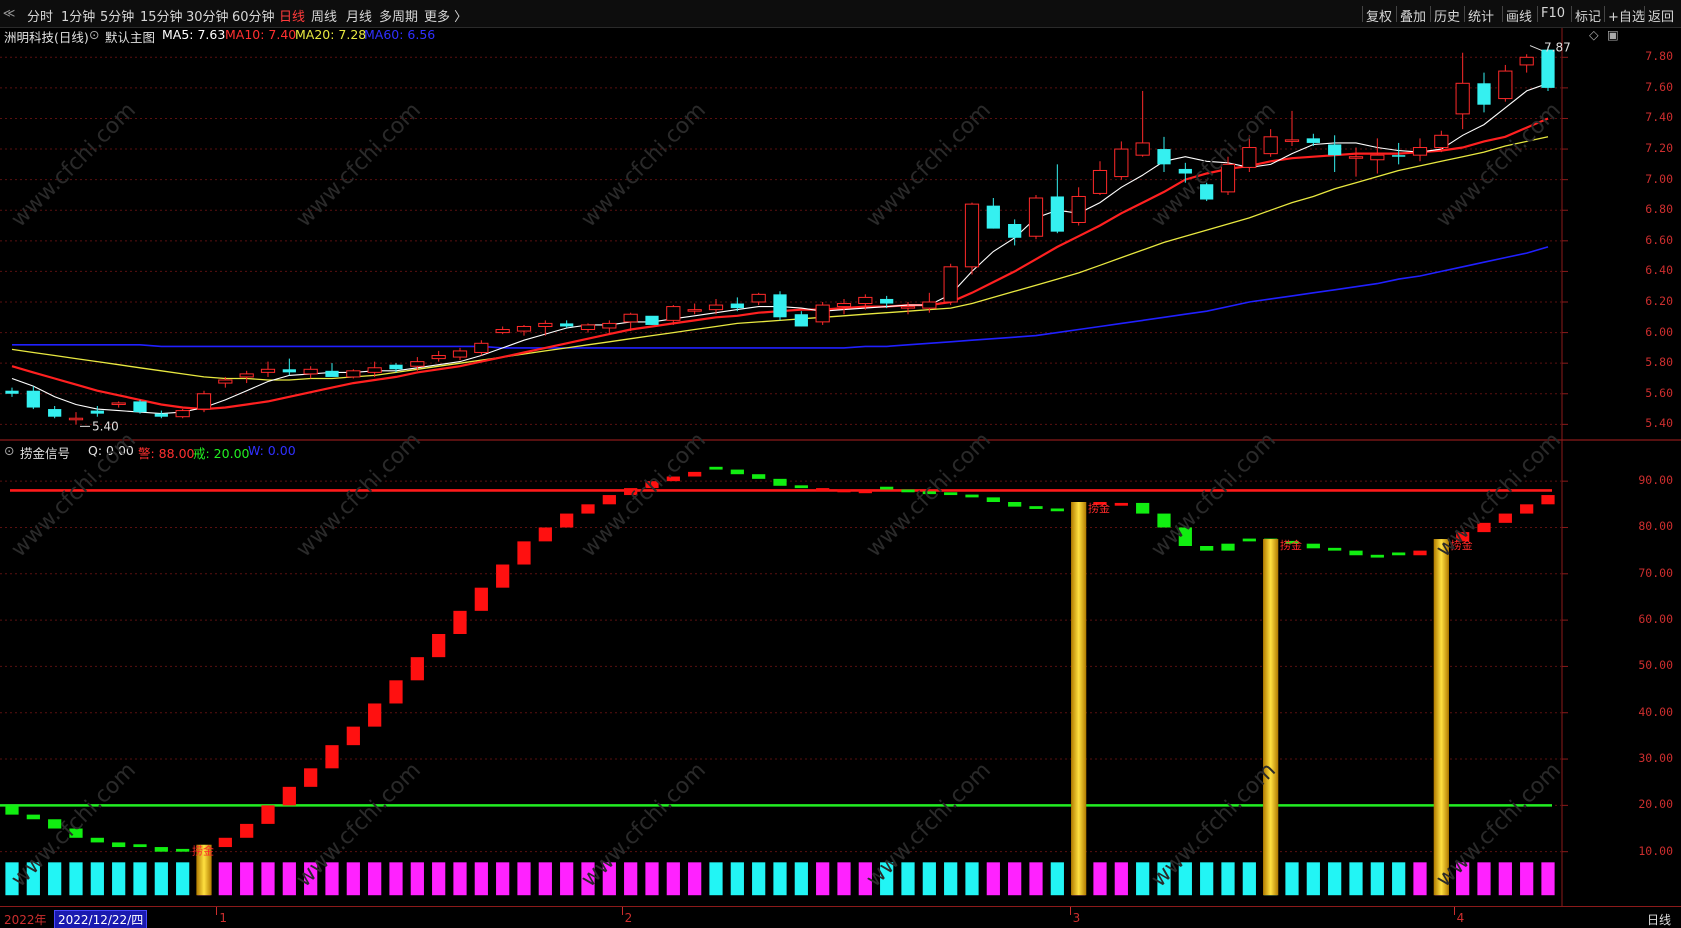 The width and height of the screenshot is (1681, 928). I want to click on period-tab-1: 1分钟, so click(78, 15).